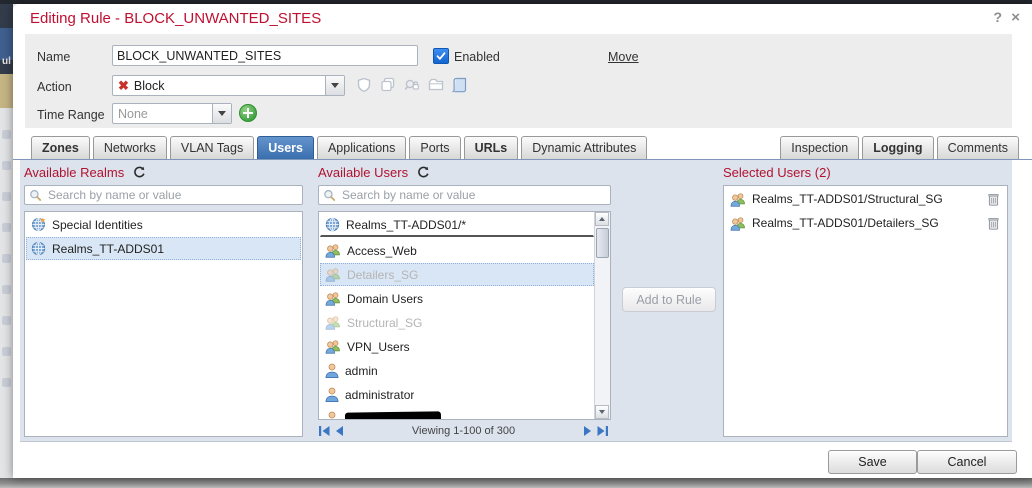 This screenshot has width=1032, height=488. I want to click on users-pagination: Viewing 1-100 of 300, so click(463, 430).